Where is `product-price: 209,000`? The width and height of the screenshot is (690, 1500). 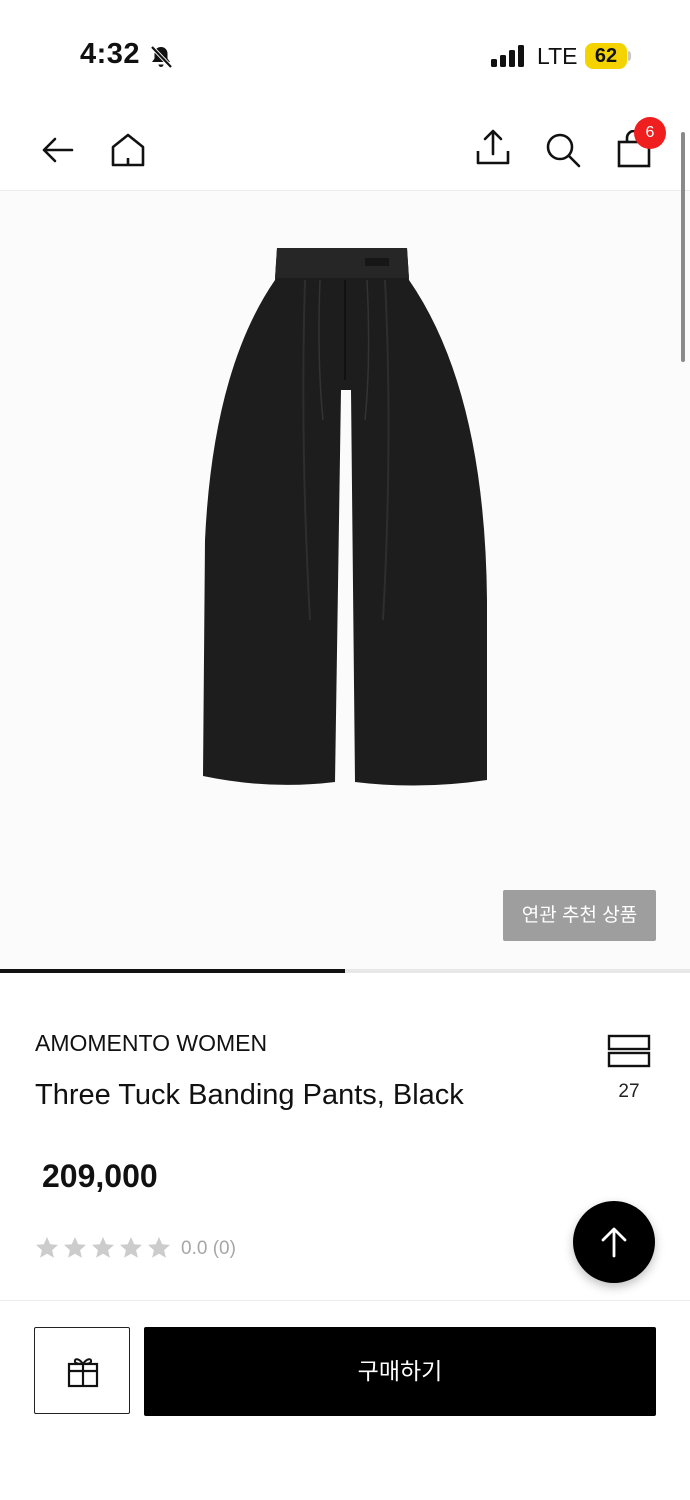
product-price: 209,000 is located at coordinates (100, 1176).